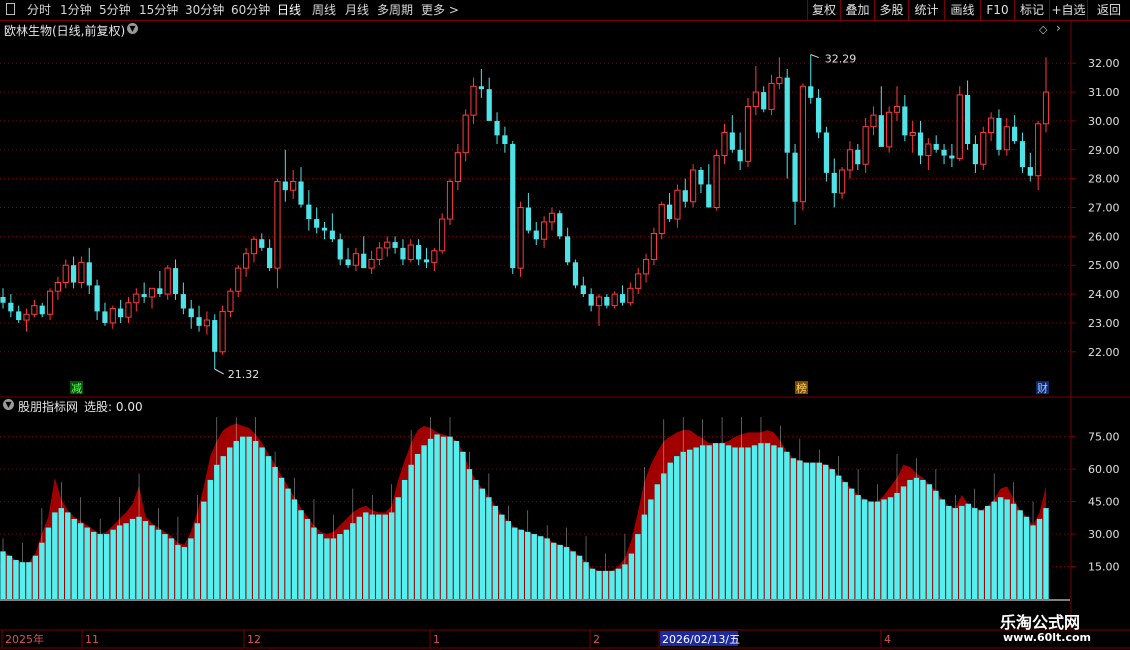 The width and height of the screenshot is (1130, 650). What do you see at coordinates (1104, 92) in the screenshot?
I see `price-tick-label: 31.00` at bounding box center [1104, 92].